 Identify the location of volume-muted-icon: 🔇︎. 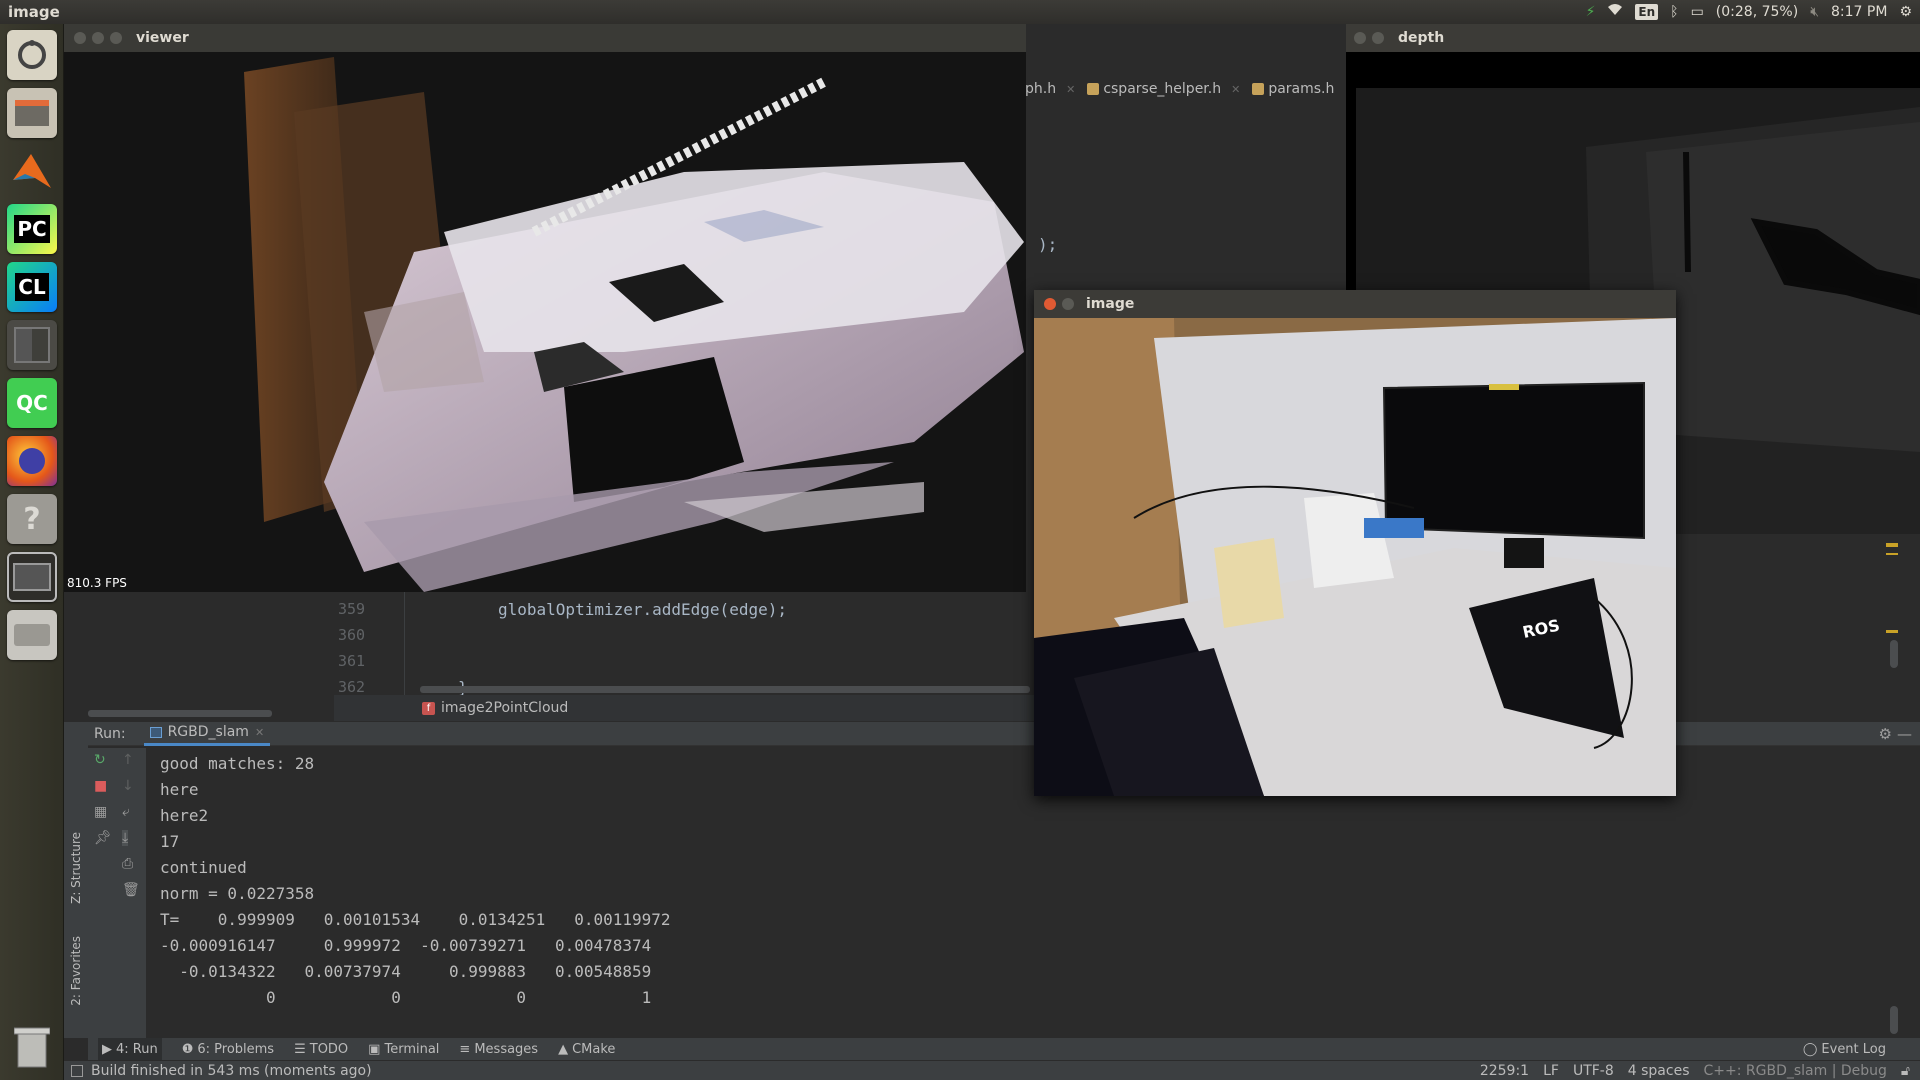
(1814, 12).